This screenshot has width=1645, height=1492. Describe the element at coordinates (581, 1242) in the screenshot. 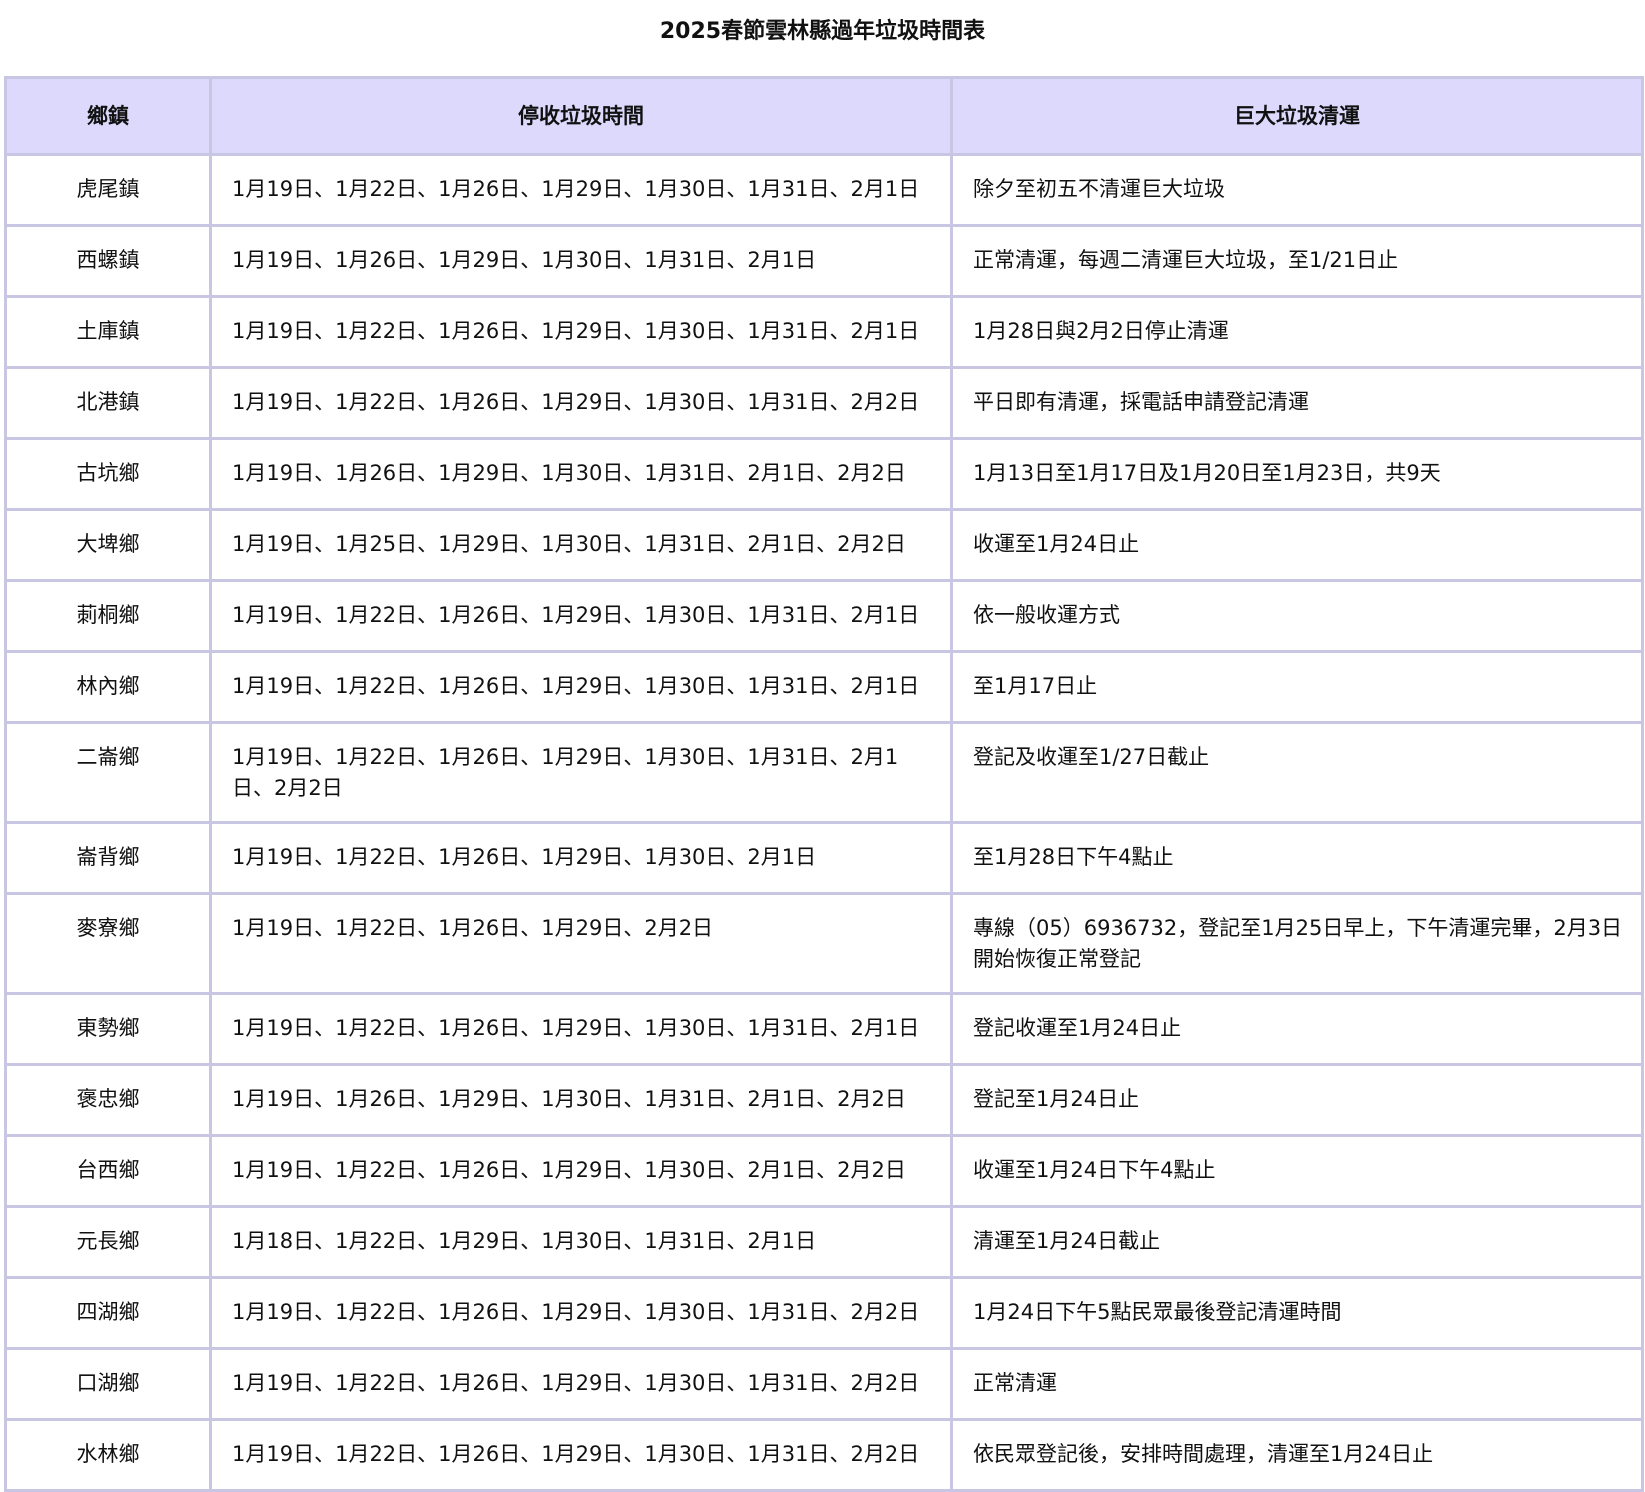

I see `stop-collection-cell: 1月18日、1月22日、1月29日、1月30日、1月31日、2月1日` at that location.